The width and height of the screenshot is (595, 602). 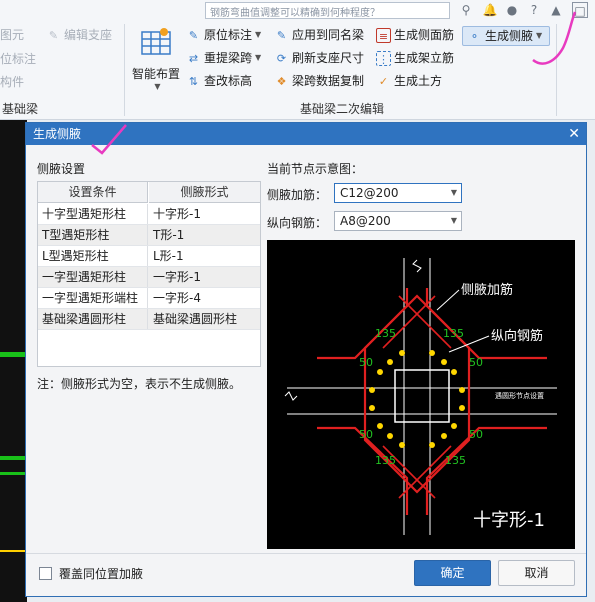 What do you see at coordinates (574, 134) in the screenshot?
I see `close-icon: ✕` at bounding box center [574, 134].